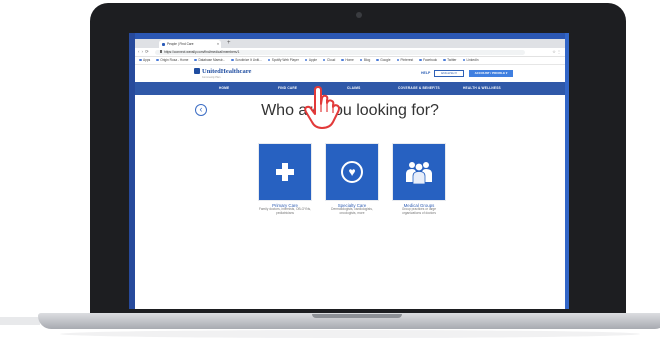  What do you see at coordinates (197, 71) in the screenshot?
I see `logo-mark-icon` at bounding box center [197, 71].